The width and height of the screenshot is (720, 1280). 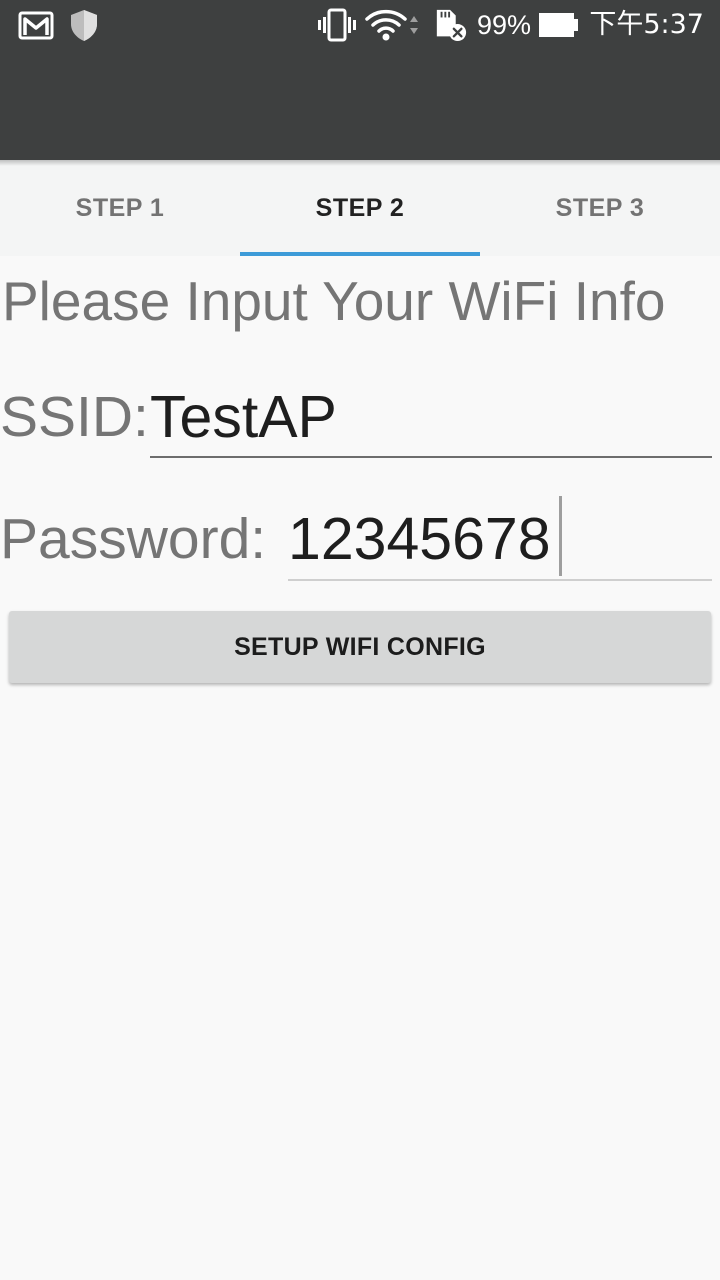 I want to click on tab-step-2: STEP 2, so click(x=360, y=208).